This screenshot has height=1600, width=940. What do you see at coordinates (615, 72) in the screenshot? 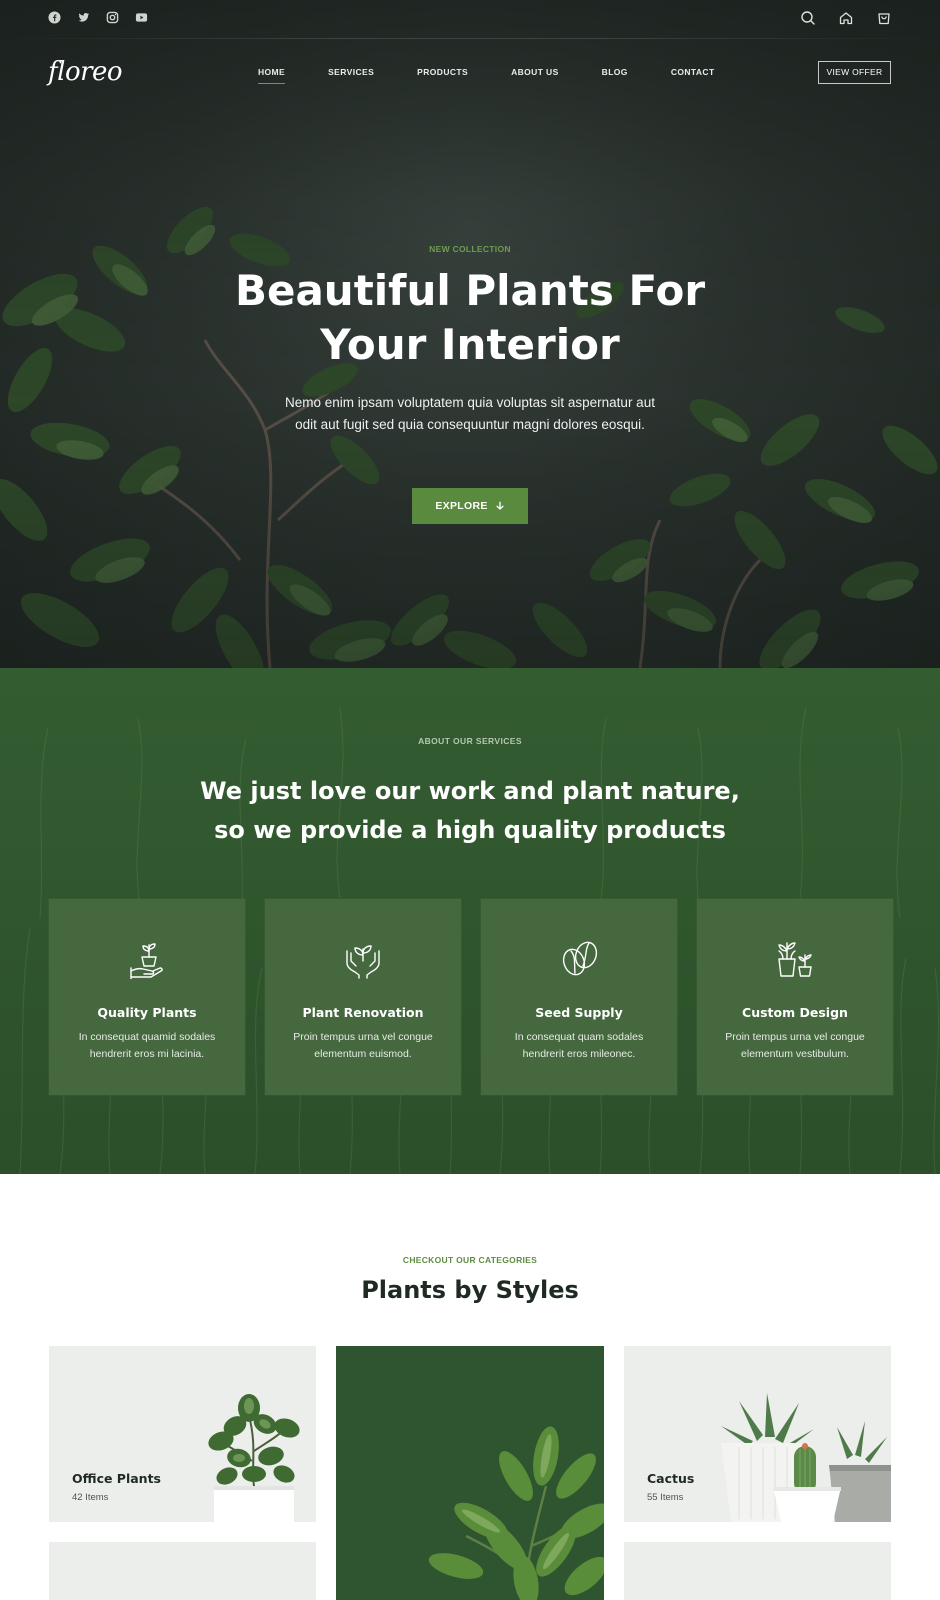
I see `nav-item-blog: BLOG` at bounding box center [615, 72].